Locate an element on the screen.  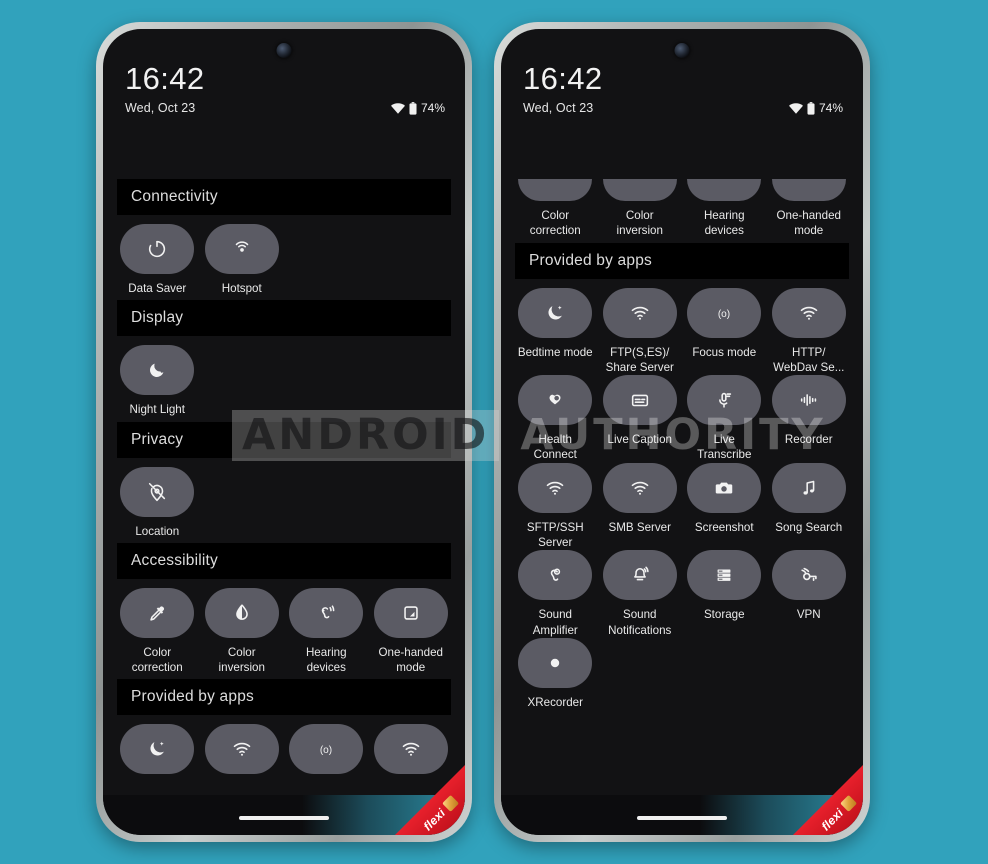
qs-tile: Song Search is located at coordinates (809, 506).